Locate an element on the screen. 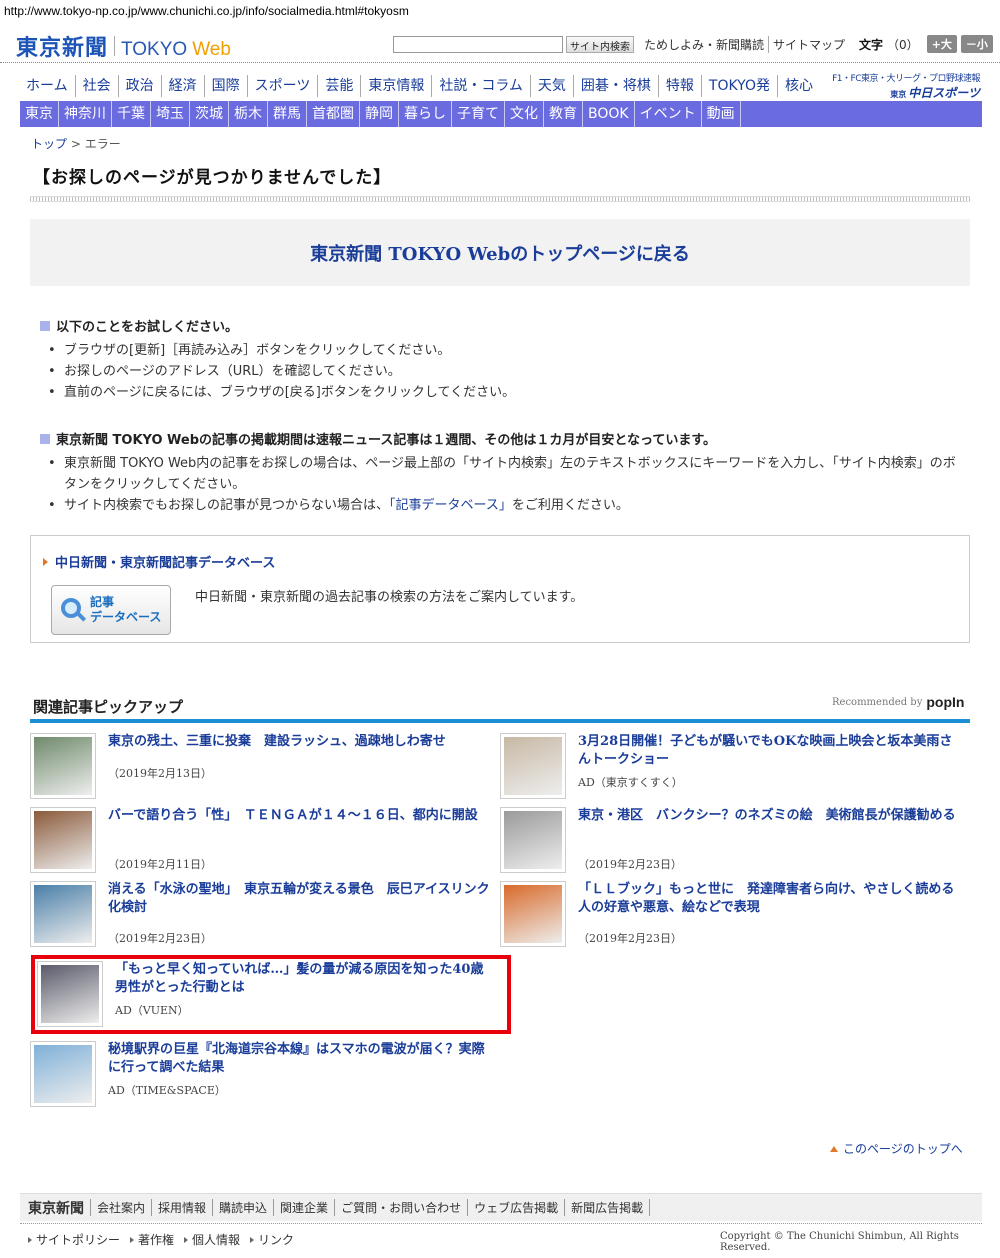  region-gunma: 群馬 is located at coordinates (287, 114).